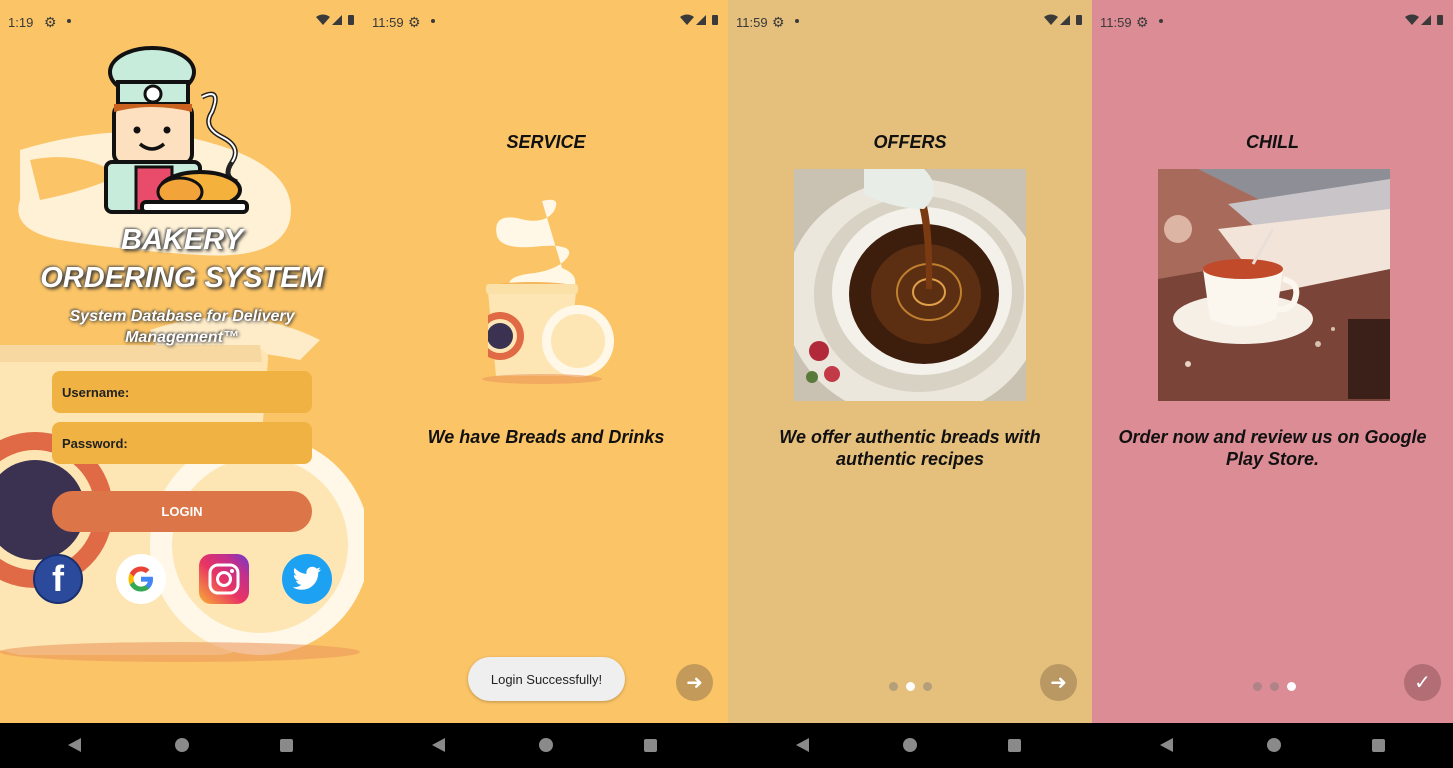  Describe the element at coordinates (546, 679) in the screenshot. I see `toast-message: Login Successfully!` at that location.